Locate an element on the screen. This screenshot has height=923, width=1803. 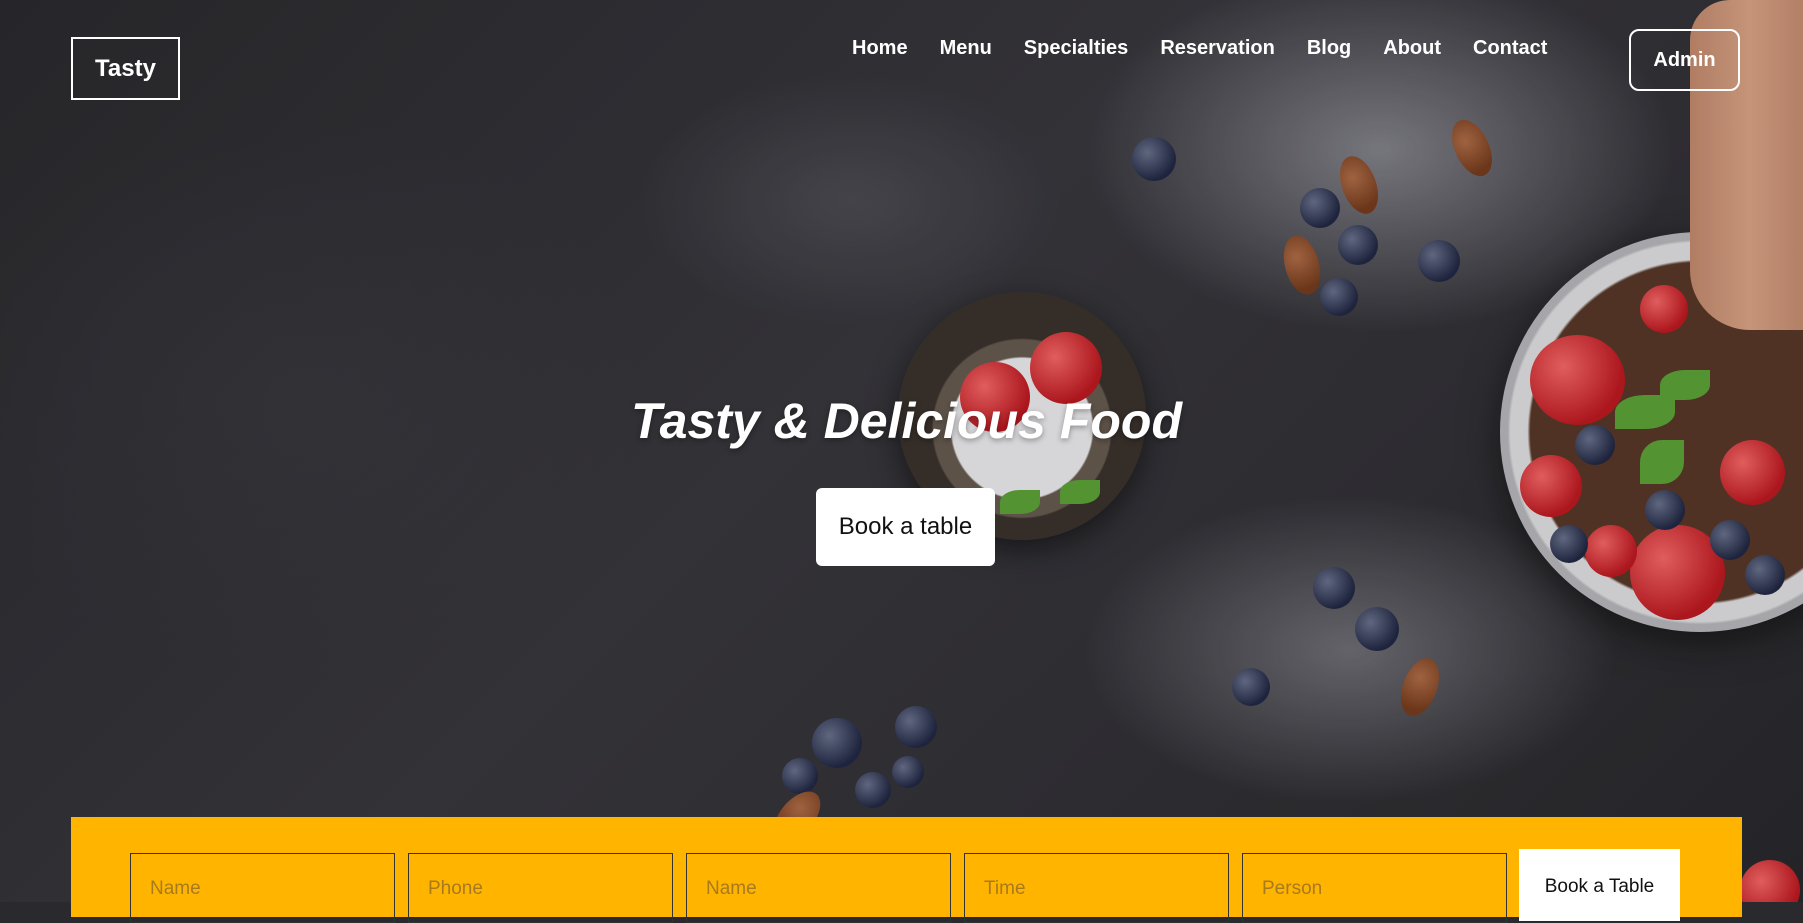
person-input: Person is located at coordinates (1374, 888).